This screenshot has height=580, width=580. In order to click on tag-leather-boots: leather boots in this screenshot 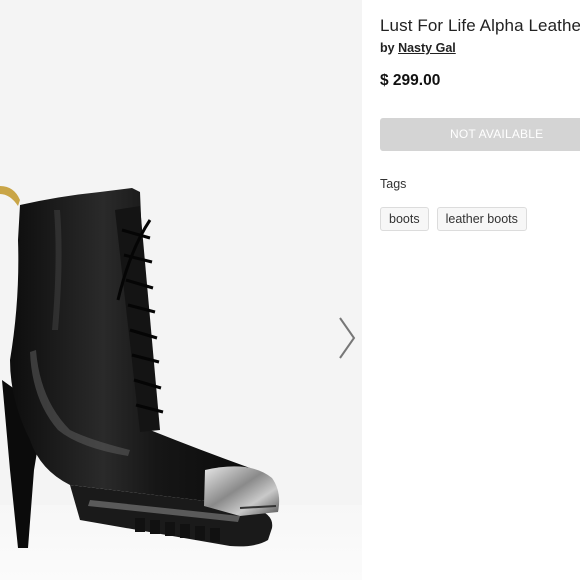, I will do `click(481, 219)`.